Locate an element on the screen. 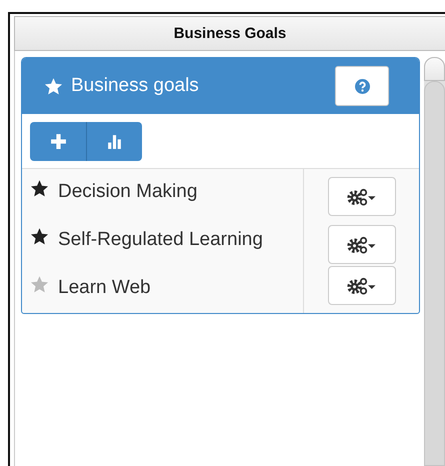 Image resolution: width=445 pixels, height=466 pixels. bar-chart-icon is located at coordinates (114, 141).